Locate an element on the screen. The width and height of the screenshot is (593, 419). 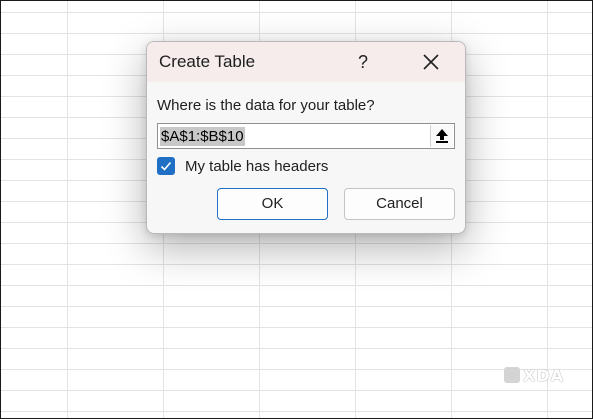
help-button: ? is located at coordinates (363, 62).